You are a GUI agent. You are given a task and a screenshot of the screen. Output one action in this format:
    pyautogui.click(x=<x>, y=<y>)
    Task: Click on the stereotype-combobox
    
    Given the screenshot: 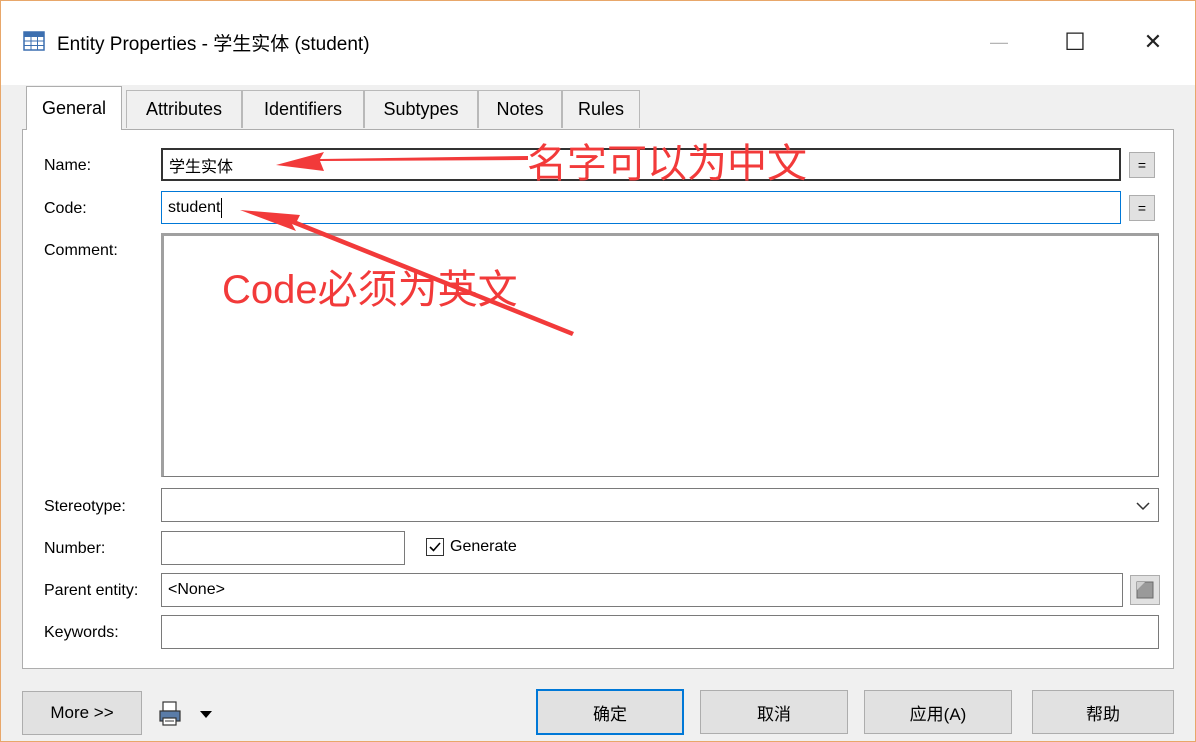 What is the action you would take?
    pyautogui.click(x=660, y=505)
    